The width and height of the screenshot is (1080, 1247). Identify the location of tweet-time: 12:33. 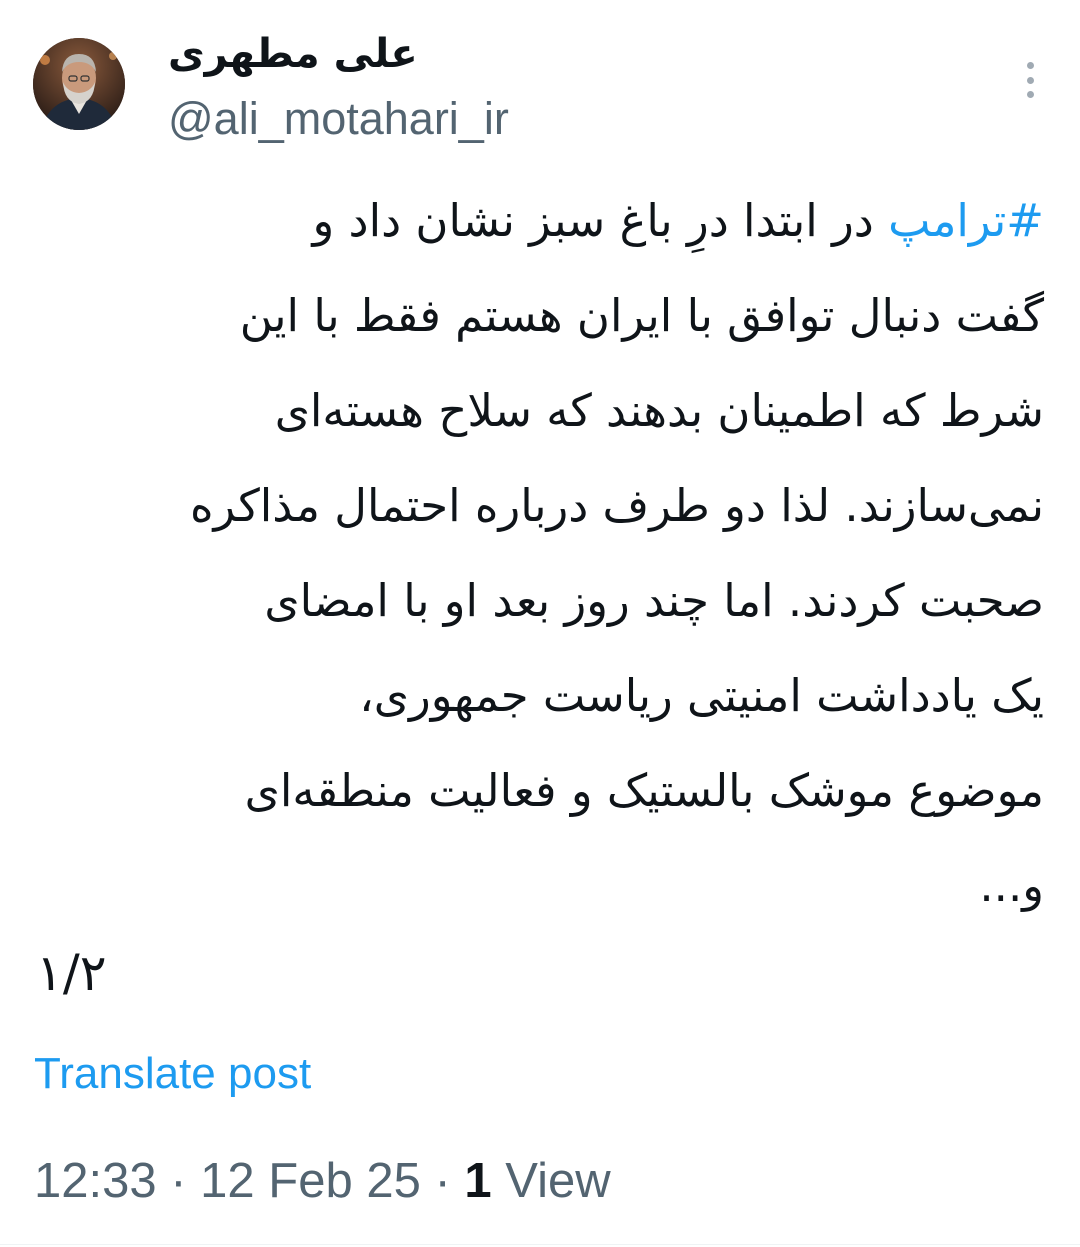
(95, 1181).